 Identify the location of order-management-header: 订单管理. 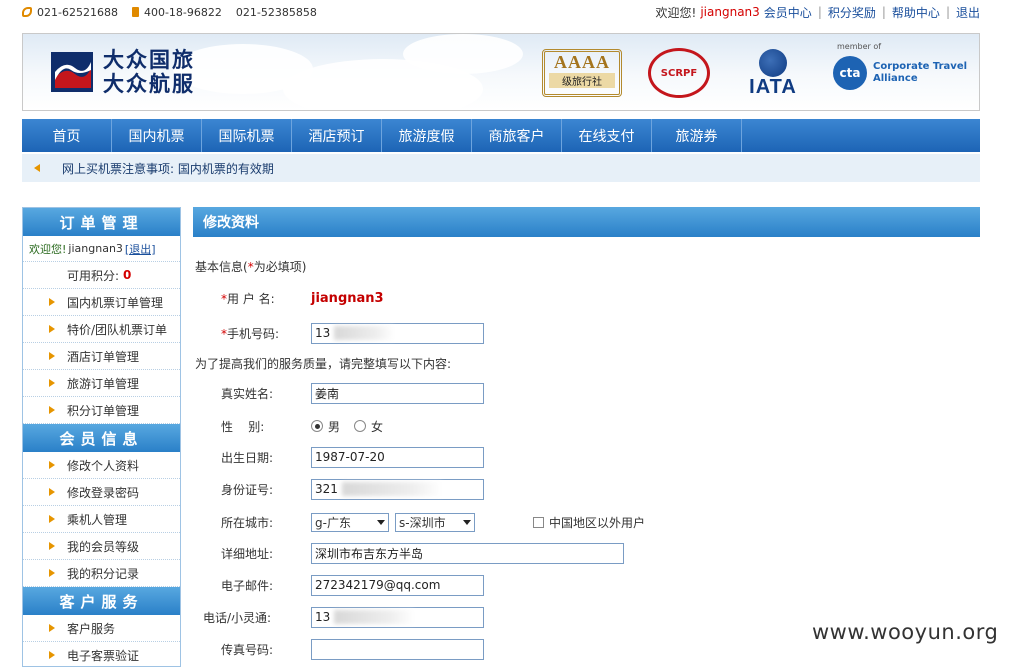
(101, 222).